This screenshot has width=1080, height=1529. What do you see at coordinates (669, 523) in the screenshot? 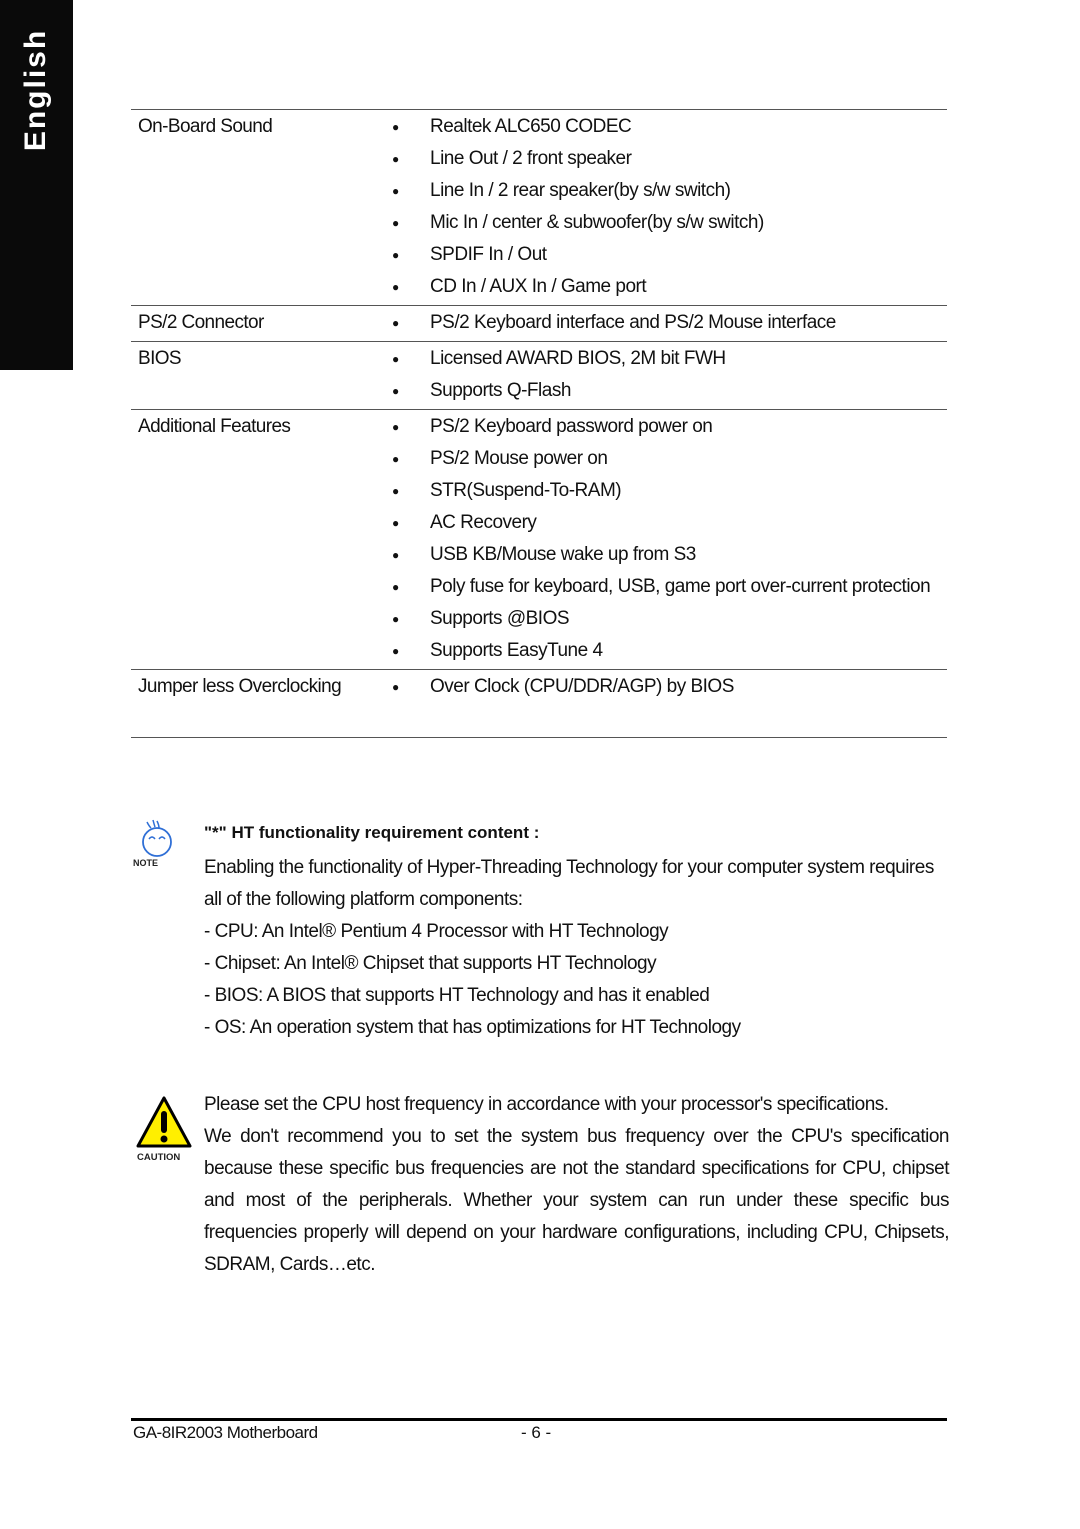
I see `spec-item: ● AC Recovery` at bounding box center [669, 523].